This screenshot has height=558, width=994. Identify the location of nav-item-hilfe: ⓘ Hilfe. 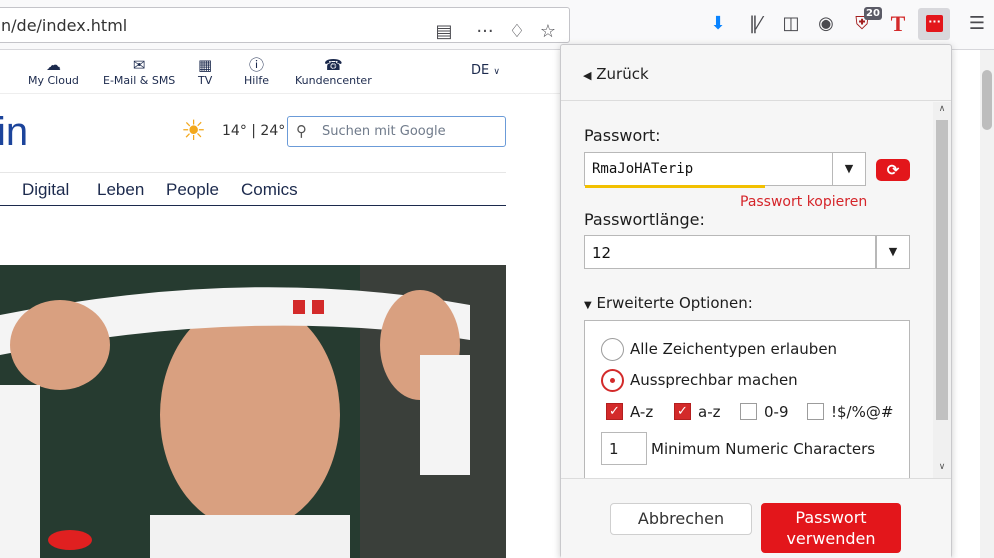
(256, 71).